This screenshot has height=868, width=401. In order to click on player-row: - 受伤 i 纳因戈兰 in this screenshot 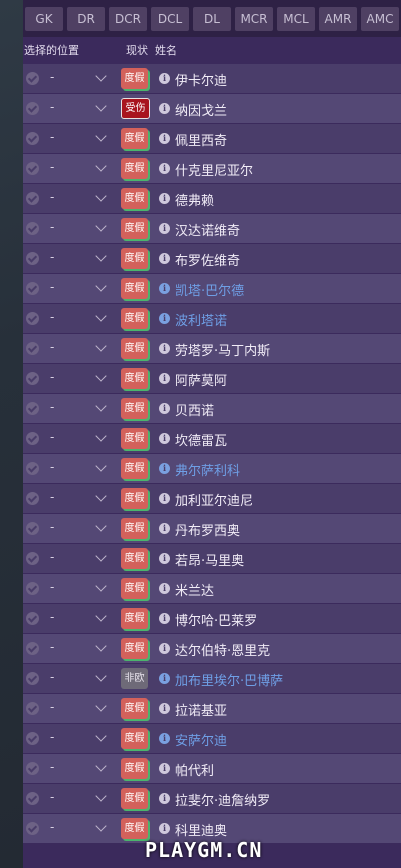, I will do `click(212, 108)`.